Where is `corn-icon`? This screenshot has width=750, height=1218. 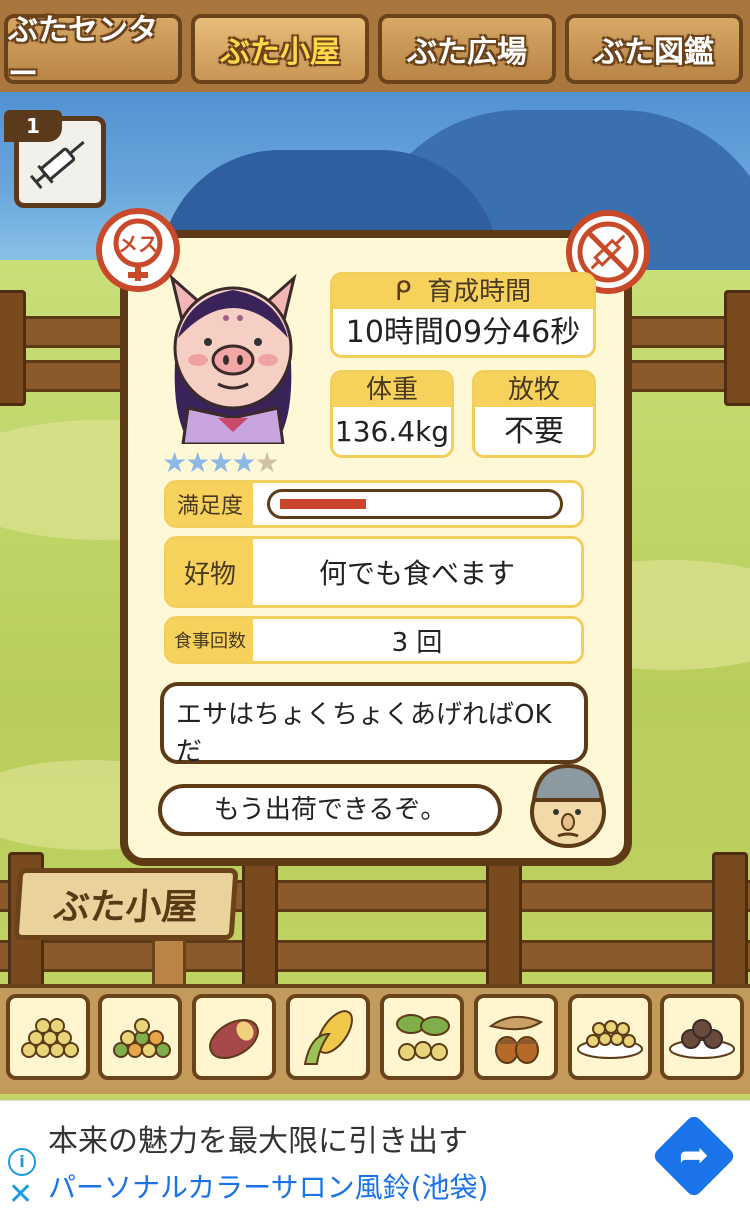
corn-icon is located at coordinates (328, 1037).